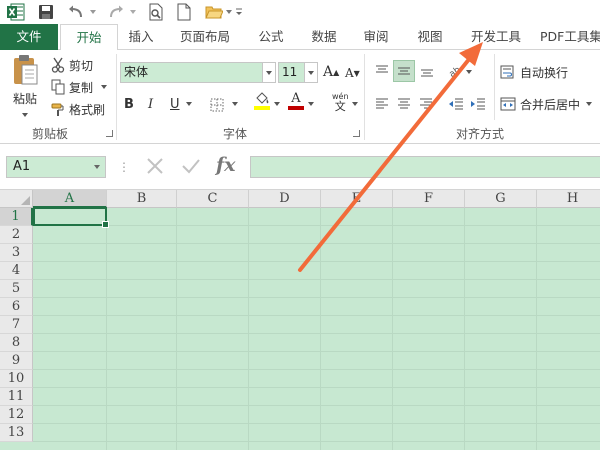 The height and width of the screenshot is (450, 600). Describe the element at coordinates (71, 217) in the screenshot. I see `active-cell-selection` at that location.